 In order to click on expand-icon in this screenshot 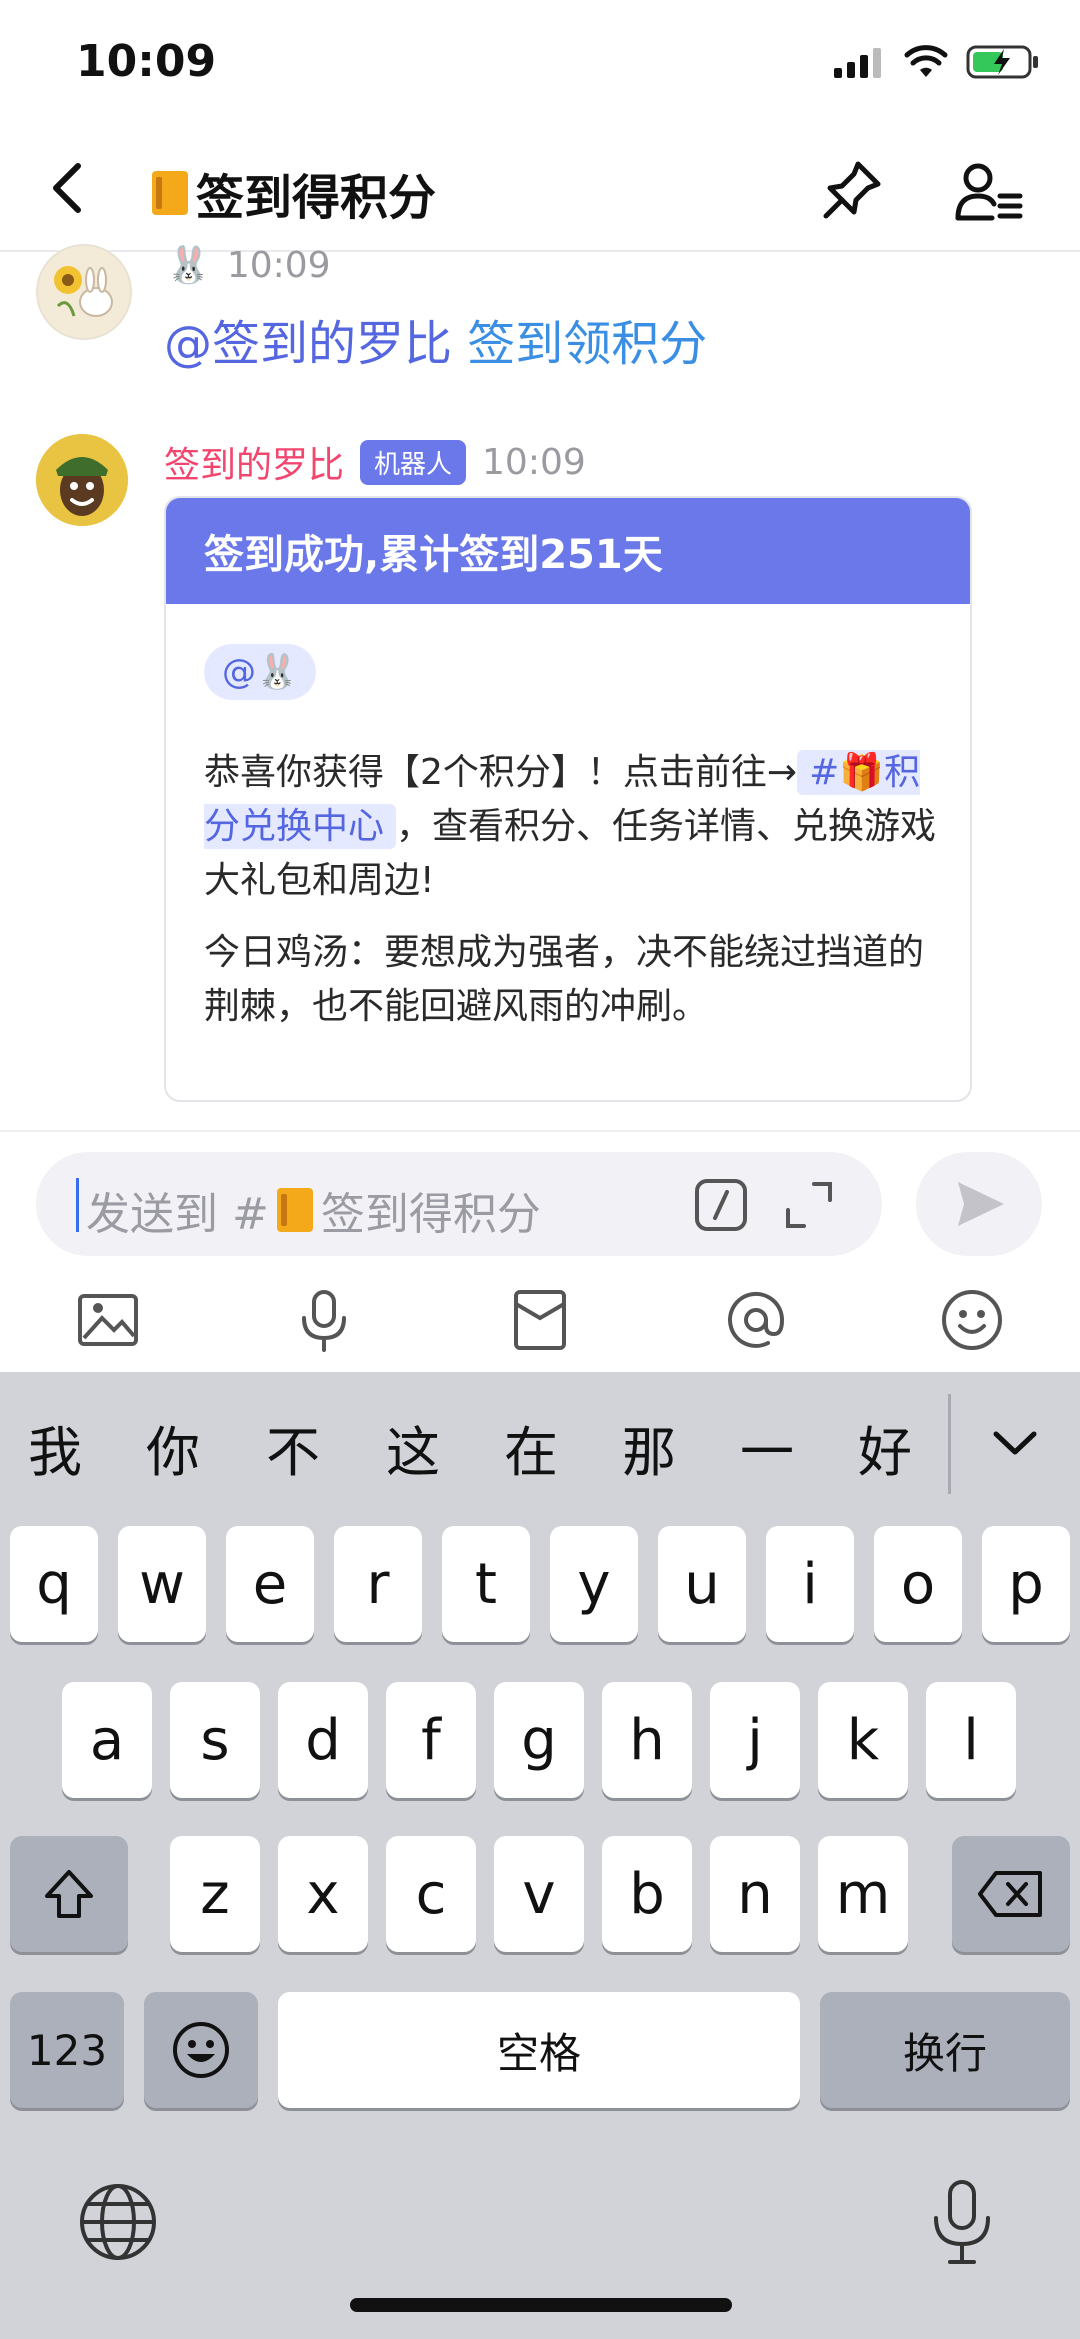, I will do `click(809, 1205)`.